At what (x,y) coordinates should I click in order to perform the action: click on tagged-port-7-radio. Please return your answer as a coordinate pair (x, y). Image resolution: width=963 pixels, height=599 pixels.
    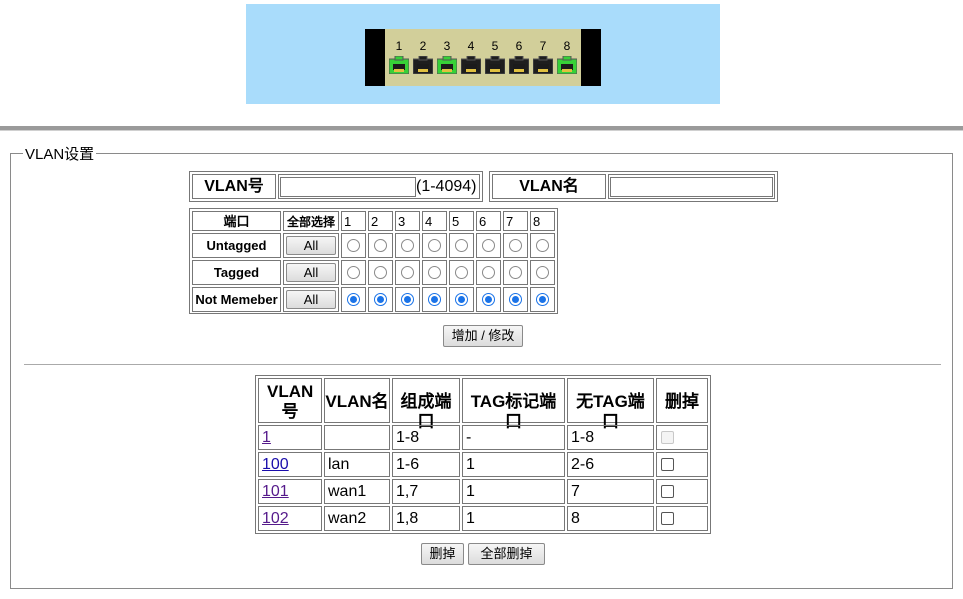
    Looking at the image, I should click on (515, 272).